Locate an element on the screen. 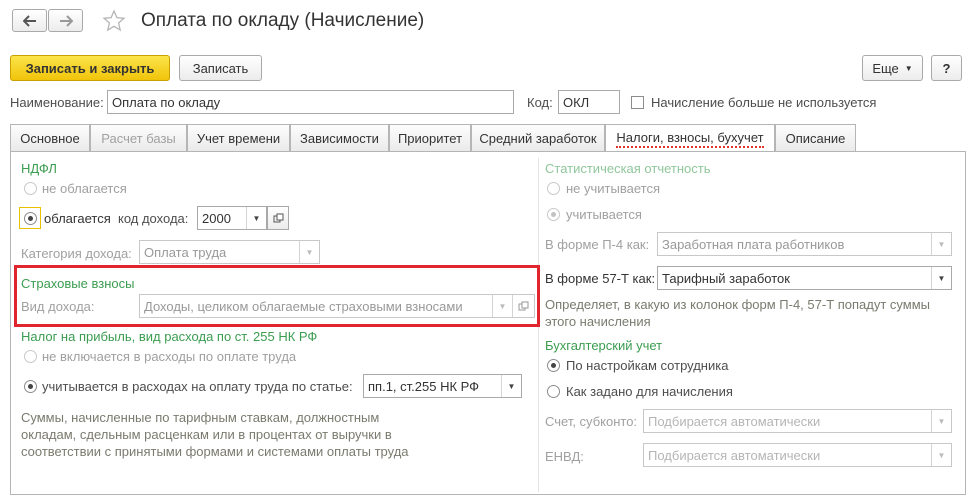 This screenshot has height=497, width=968. code-input: ОКЛ is located at coordinates (589, 102).